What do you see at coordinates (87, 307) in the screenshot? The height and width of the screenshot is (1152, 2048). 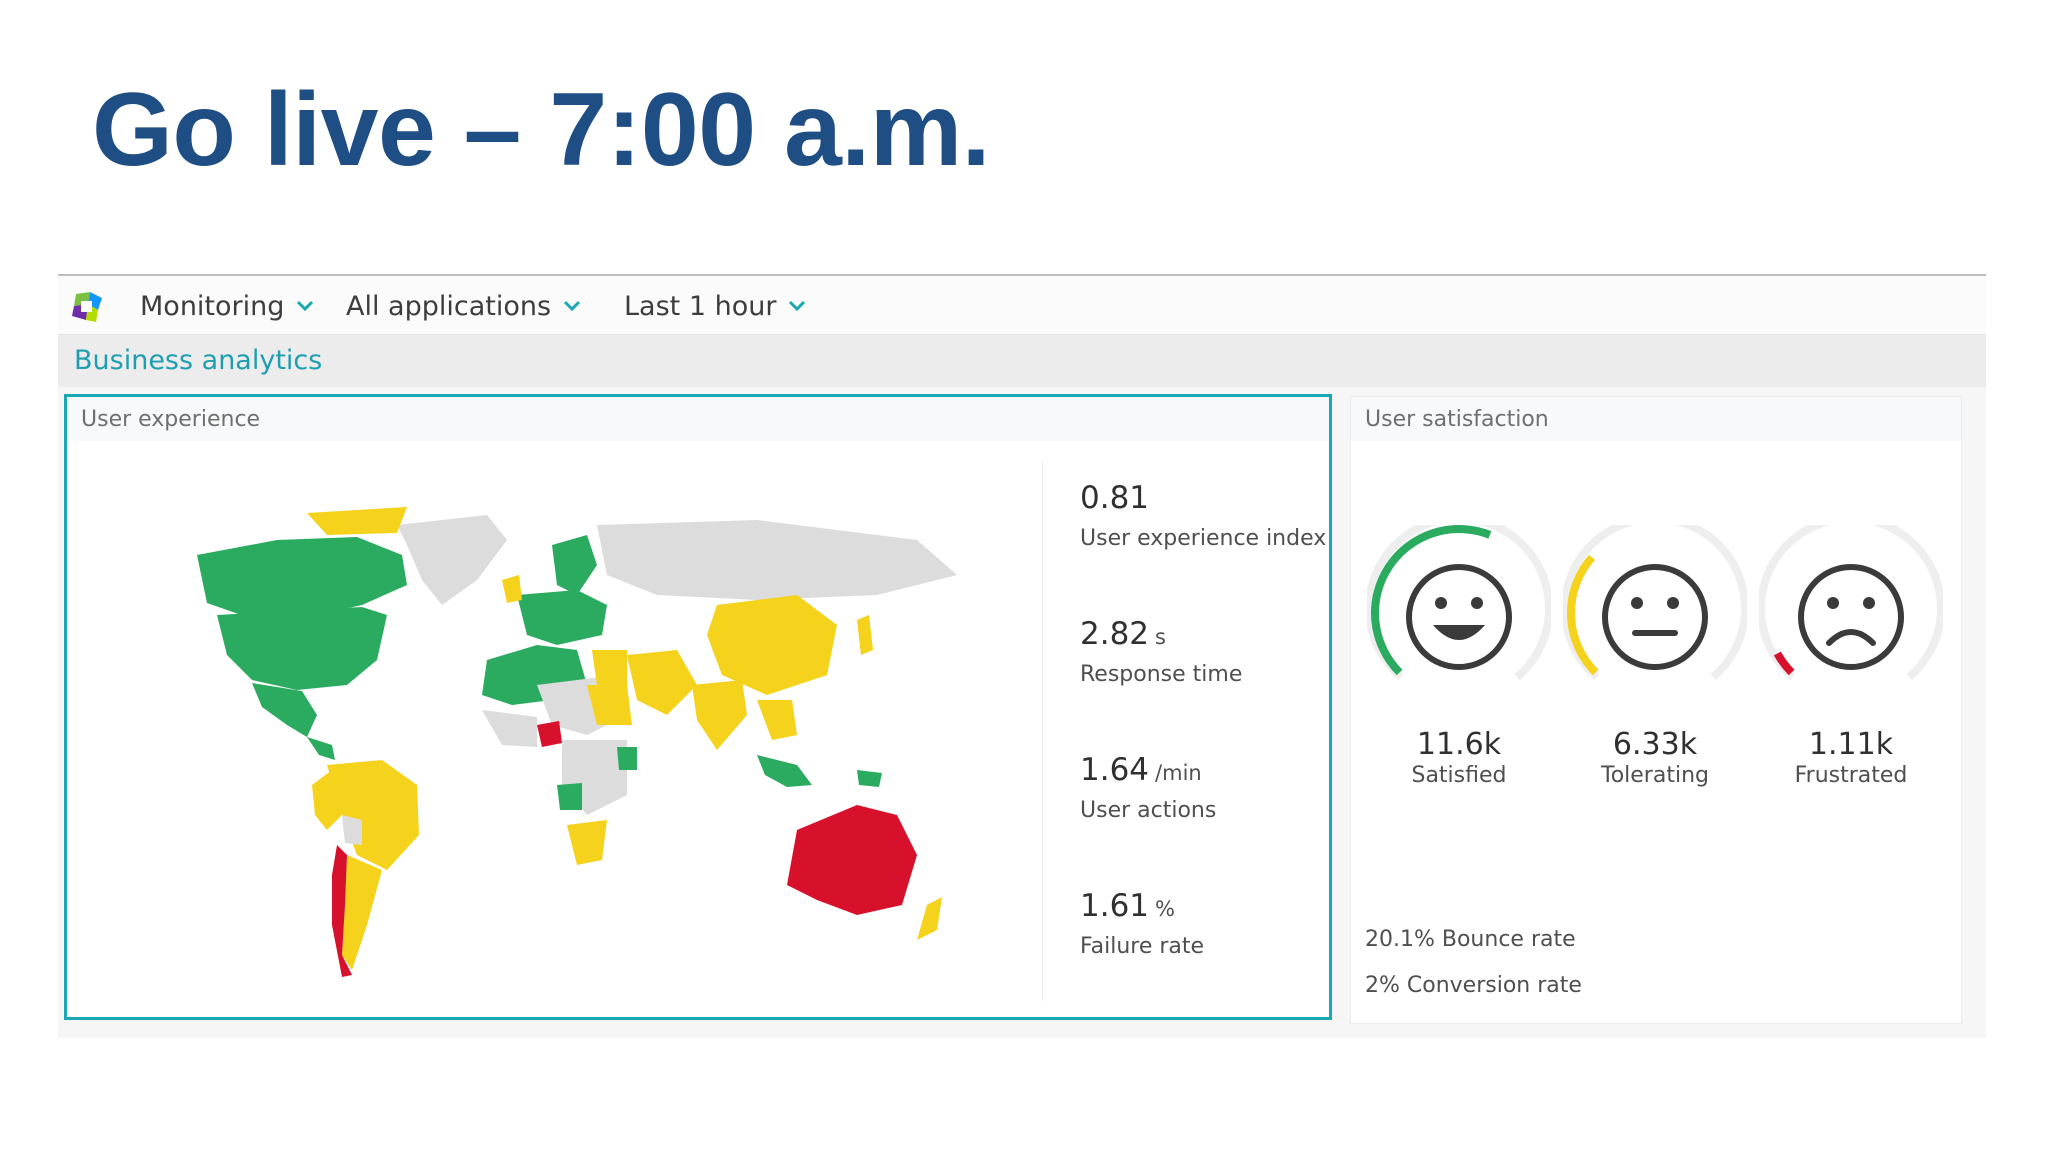 I see `dynatrace-logo-icon` at bounding box center [87, 307].